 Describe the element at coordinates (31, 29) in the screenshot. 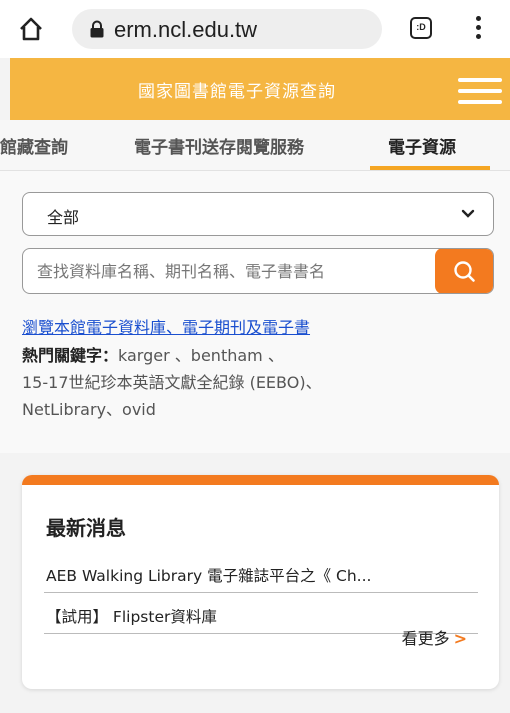

I see `home-icon` at that location.